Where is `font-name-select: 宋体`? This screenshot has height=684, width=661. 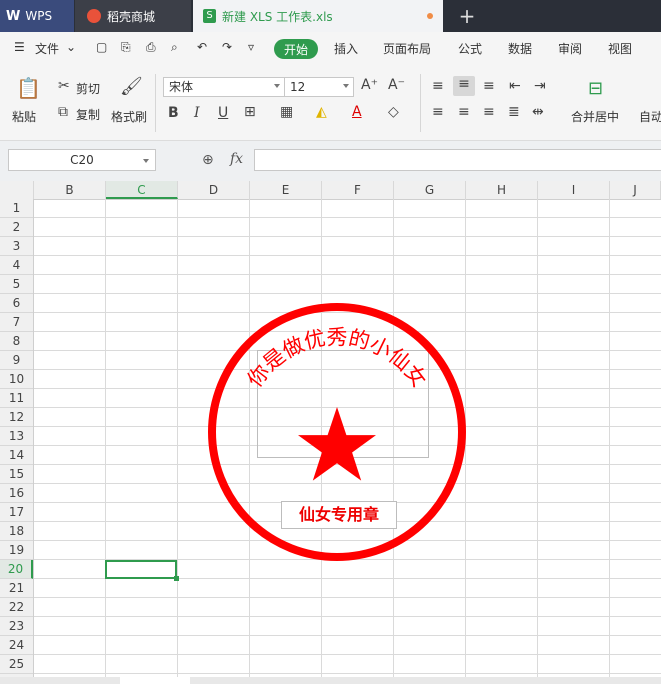
font-name-select: 宋体 is located at coordinates (224, 87).